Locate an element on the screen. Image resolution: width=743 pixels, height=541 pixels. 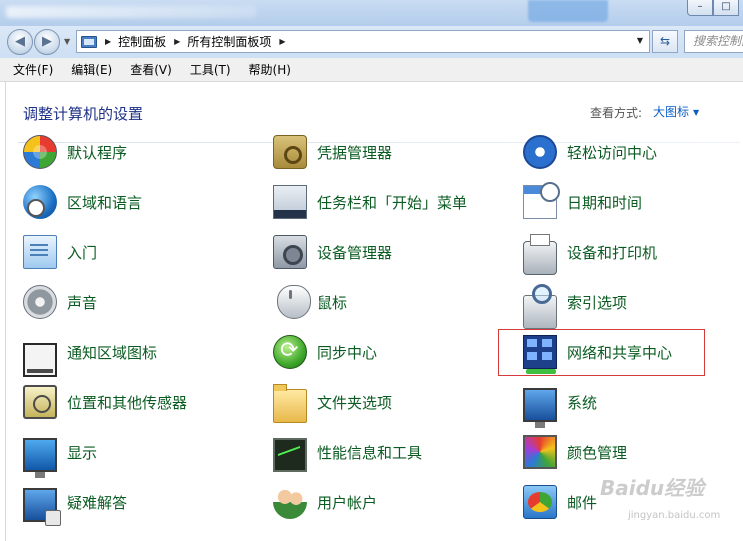
menu-help: 帮助(H) is located at coordinates (270, 69).